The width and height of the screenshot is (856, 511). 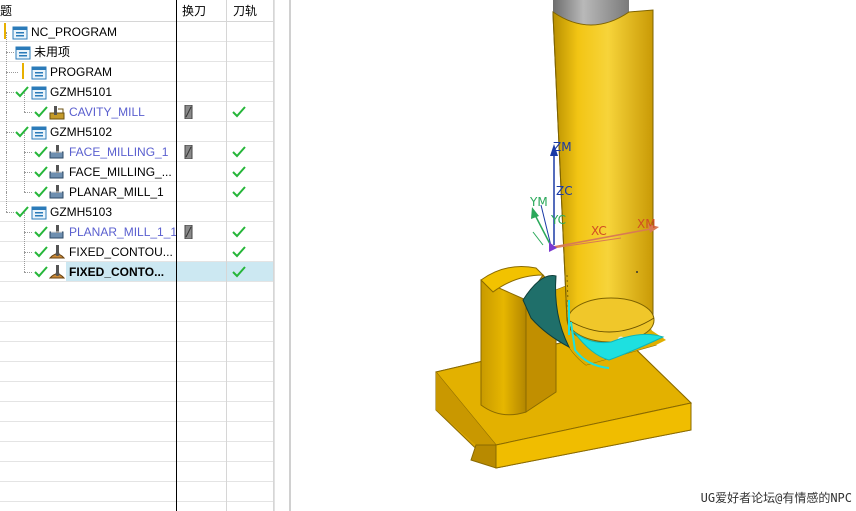 I want to click on axis-label-yc: YC, so click(x=558, y=220).